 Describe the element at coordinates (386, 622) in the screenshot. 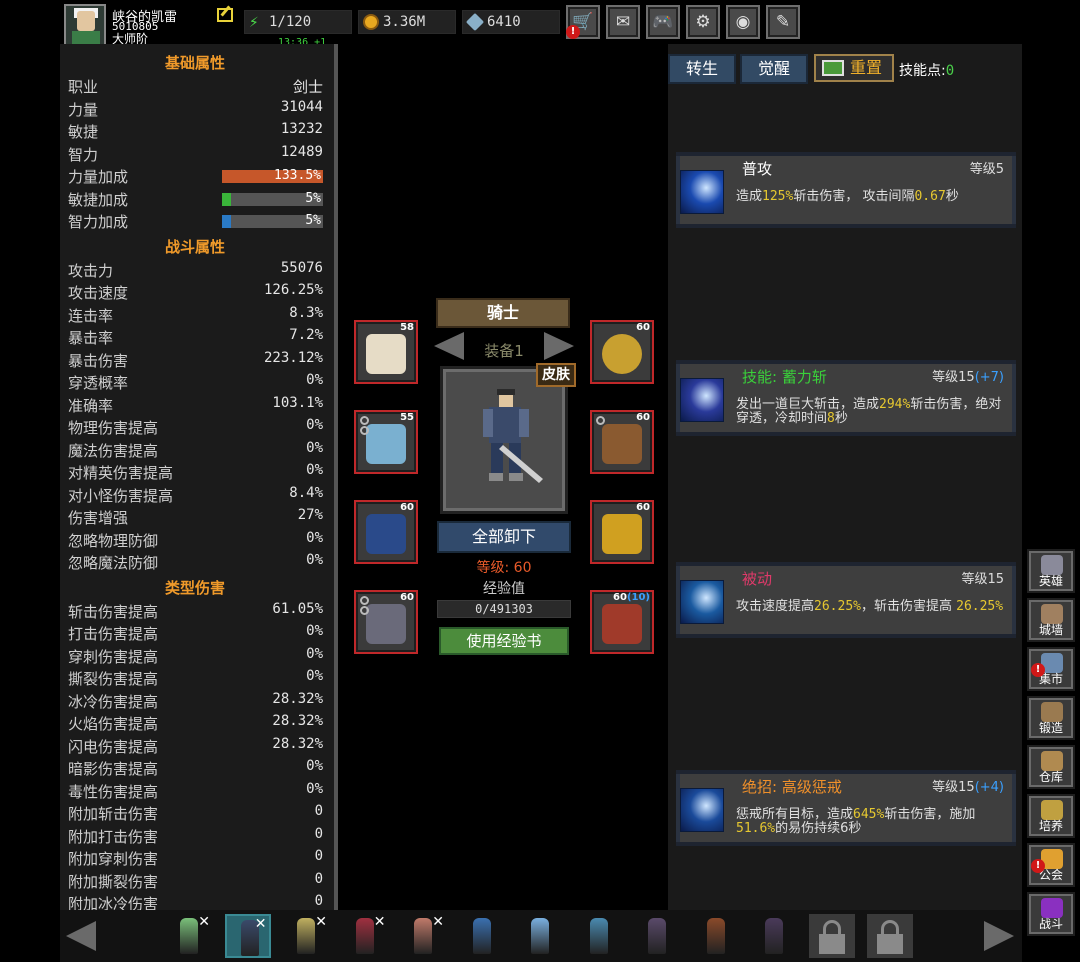

I see `boots-slot: 60` at that location.